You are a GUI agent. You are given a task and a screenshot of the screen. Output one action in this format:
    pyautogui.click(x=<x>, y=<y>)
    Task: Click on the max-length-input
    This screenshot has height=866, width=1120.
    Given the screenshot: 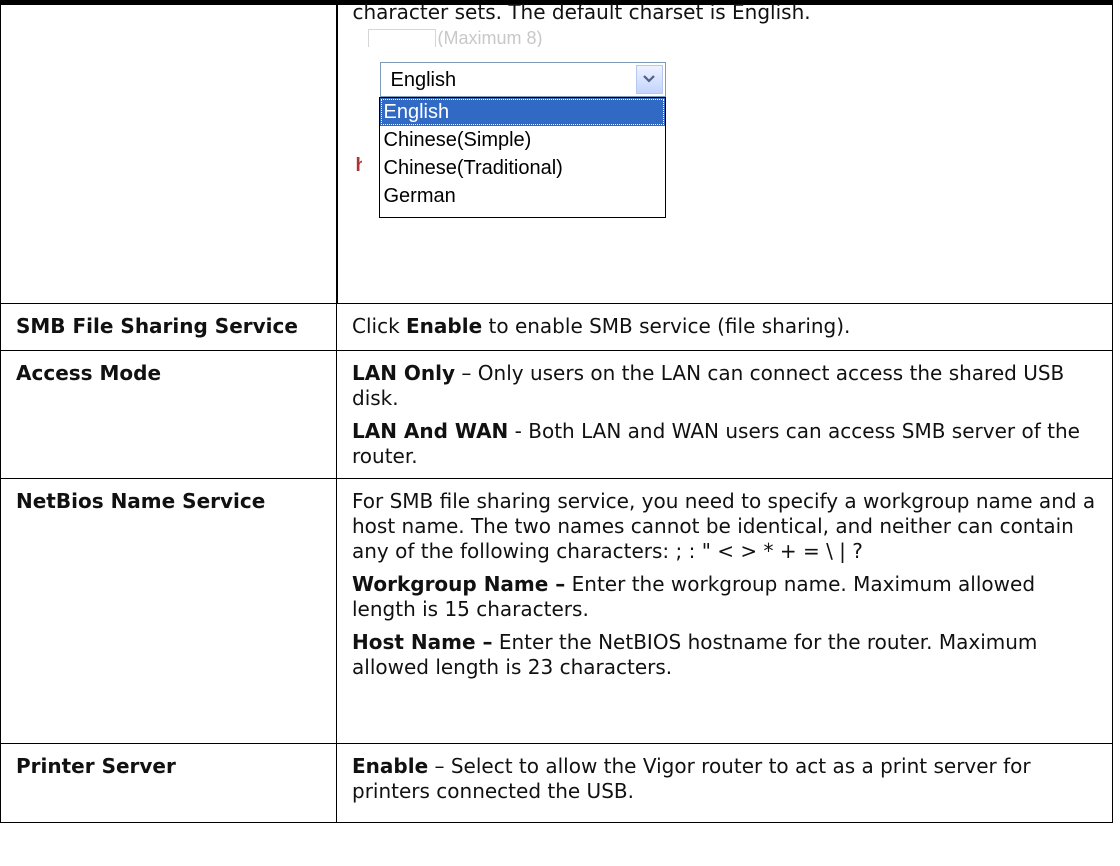 What is the action you would take?
    pyautogui.click(x=401, y=38)
    